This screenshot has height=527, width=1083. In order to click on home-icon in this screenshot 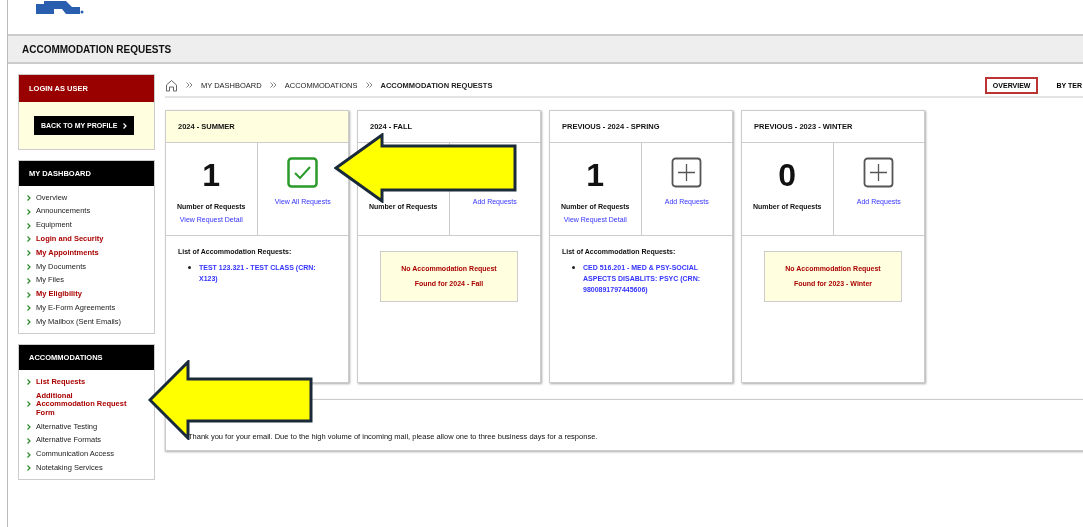, I will do `click(171, 85)`.